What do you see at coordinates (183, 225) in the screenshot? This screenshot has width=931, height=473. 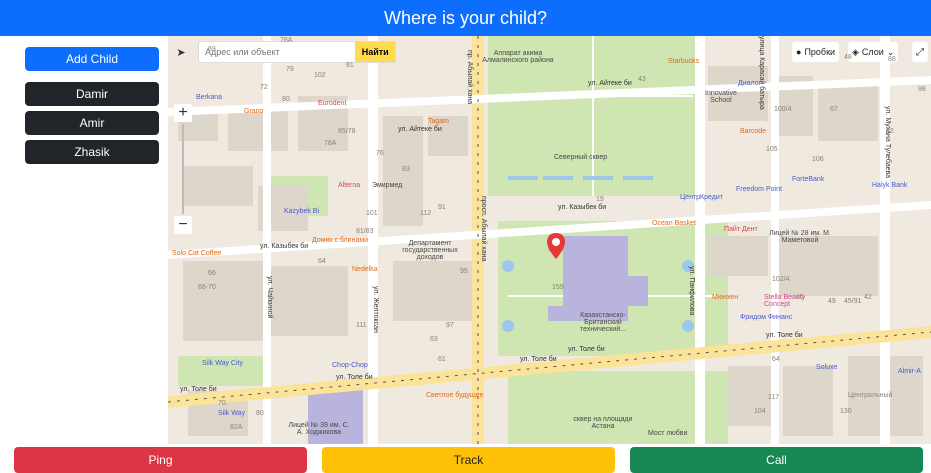 I see `zoom-out-button: −` at bounding box center [183, 225].